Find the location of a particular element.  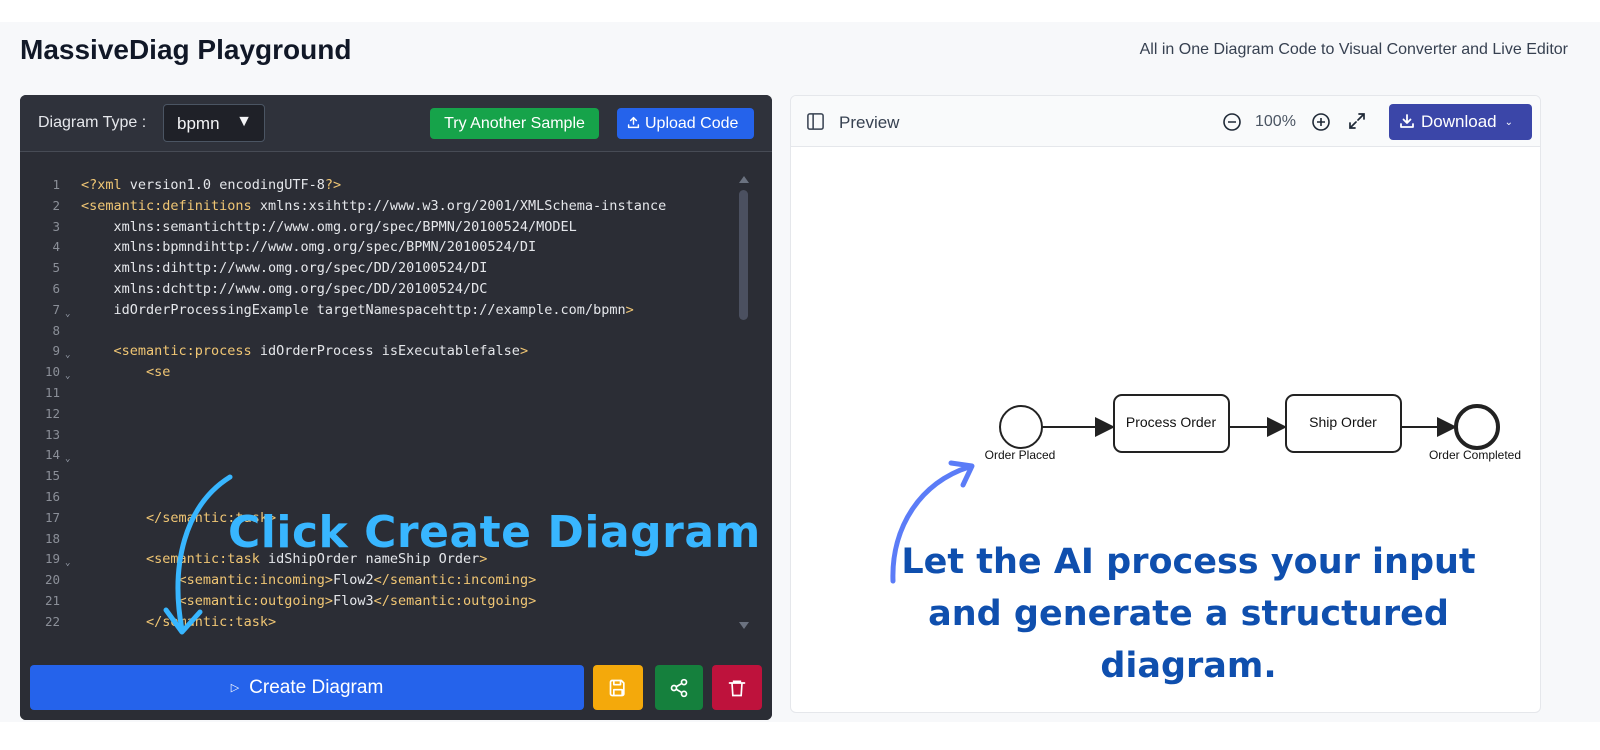

save-icon is located at coordinates (617, 687).